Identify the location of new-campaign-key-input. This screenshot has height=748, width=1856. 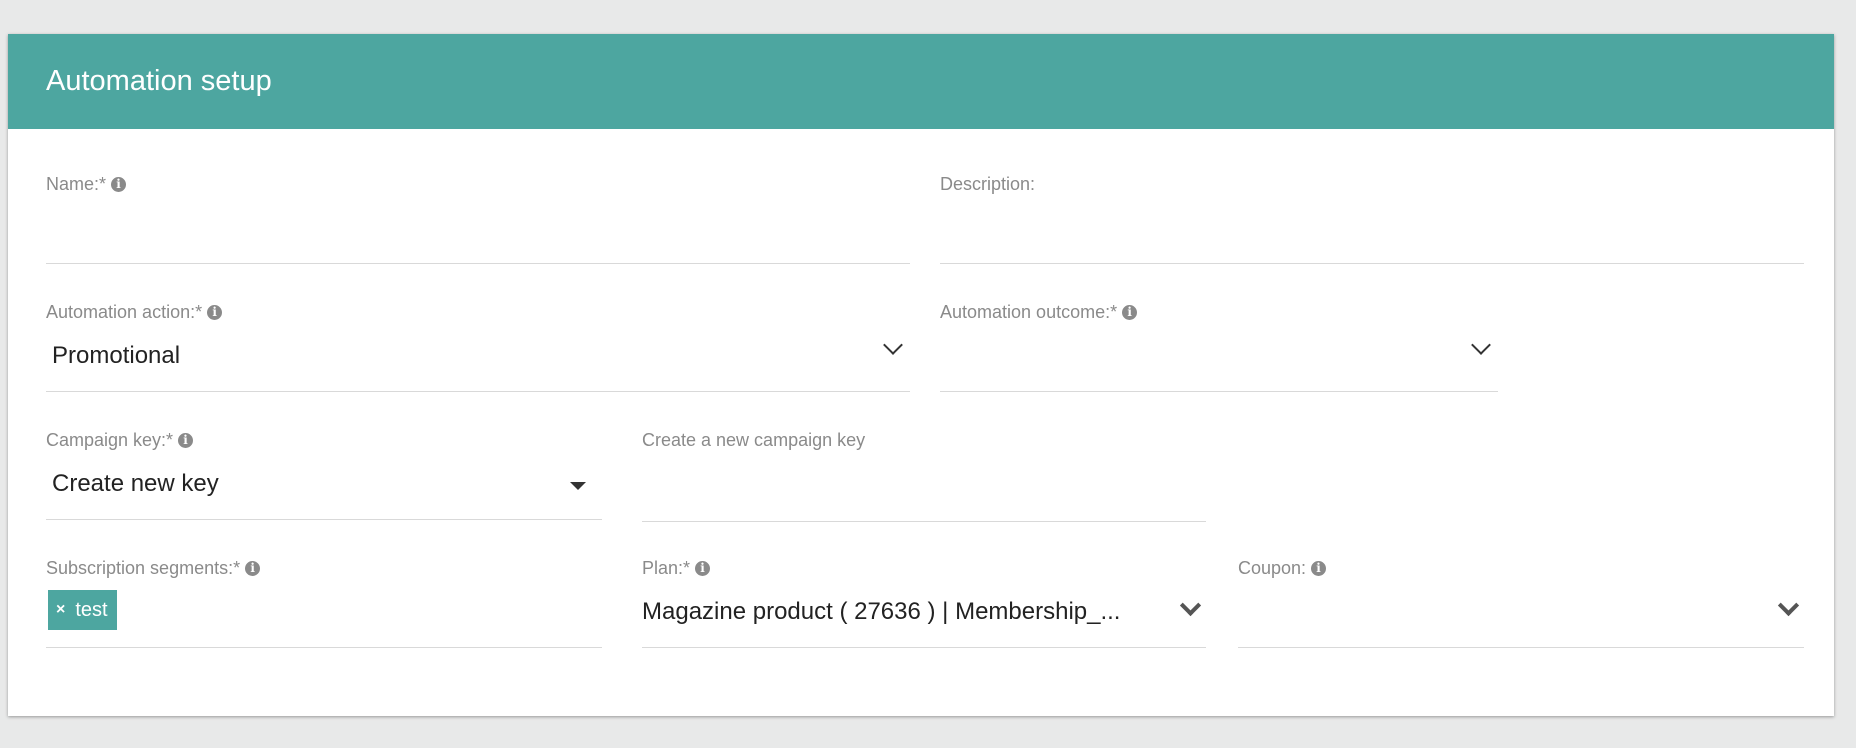
(924, 497).